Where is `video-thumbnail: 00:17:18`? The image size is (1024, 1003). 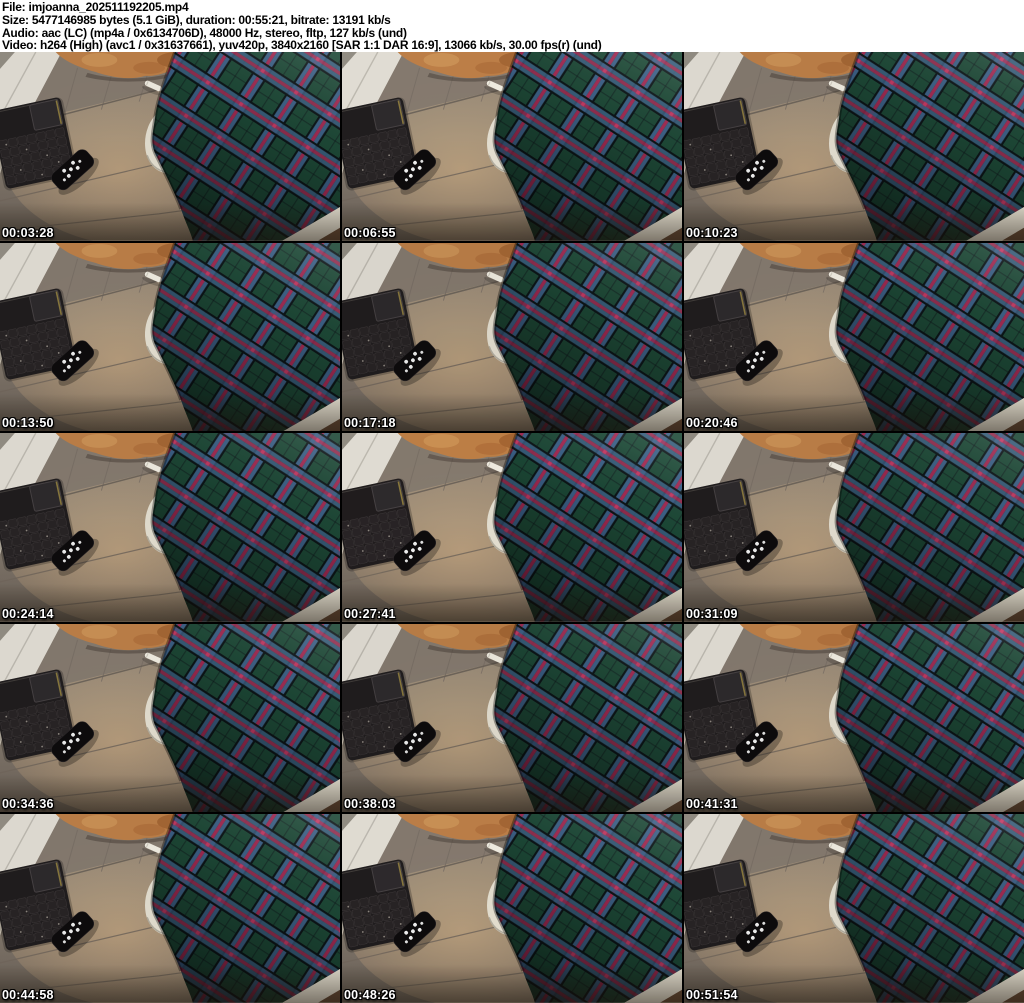 video-thumbnail: 00:17:18 is located at coordinates (512, 337).